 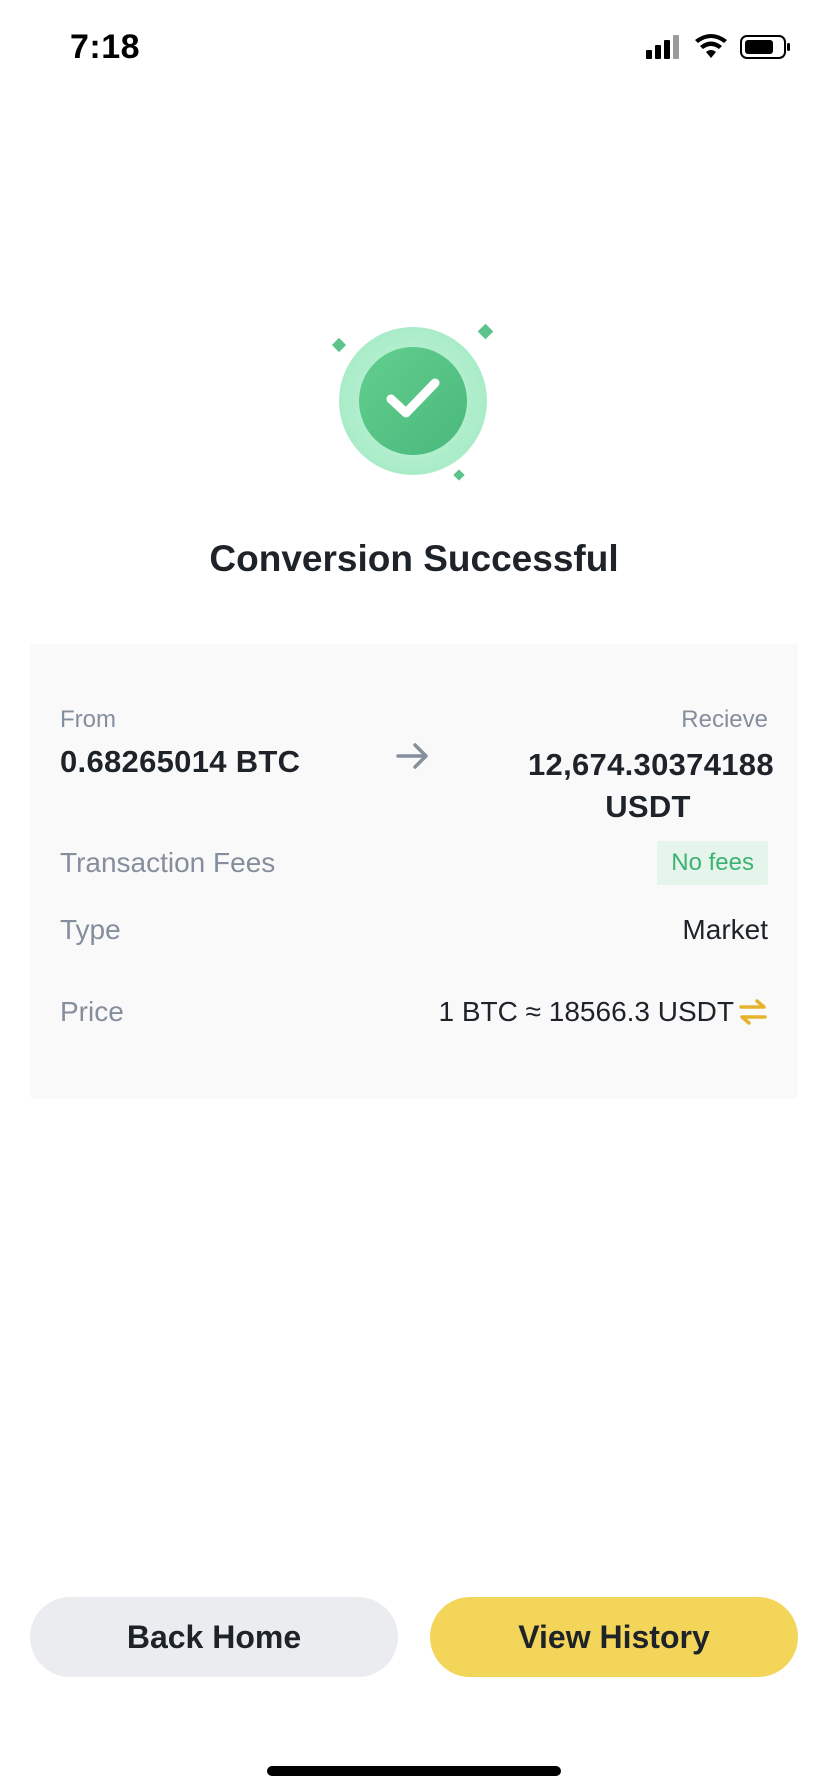 What do you see at coordinates (180, 743) in the screenshot?
I see `from-block: From 0.68265014 BTC` at bounding box center [180, 743].